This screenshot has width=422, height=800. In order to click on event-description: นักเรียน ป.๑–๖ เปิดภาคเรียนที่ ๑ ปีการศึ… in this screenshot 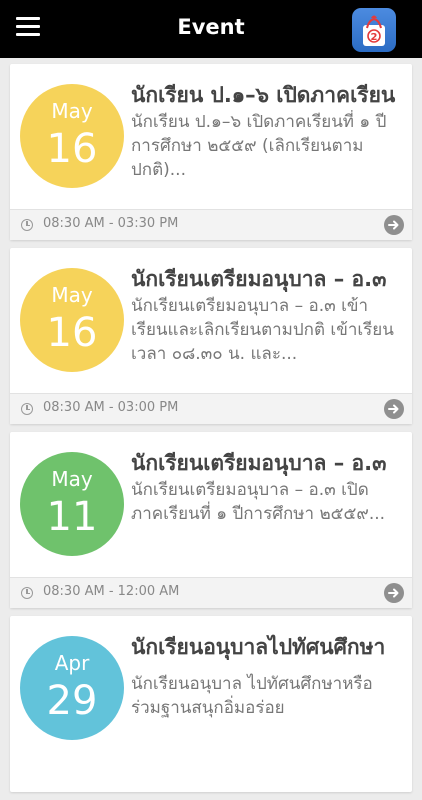, I will do `click(259, 146)`.